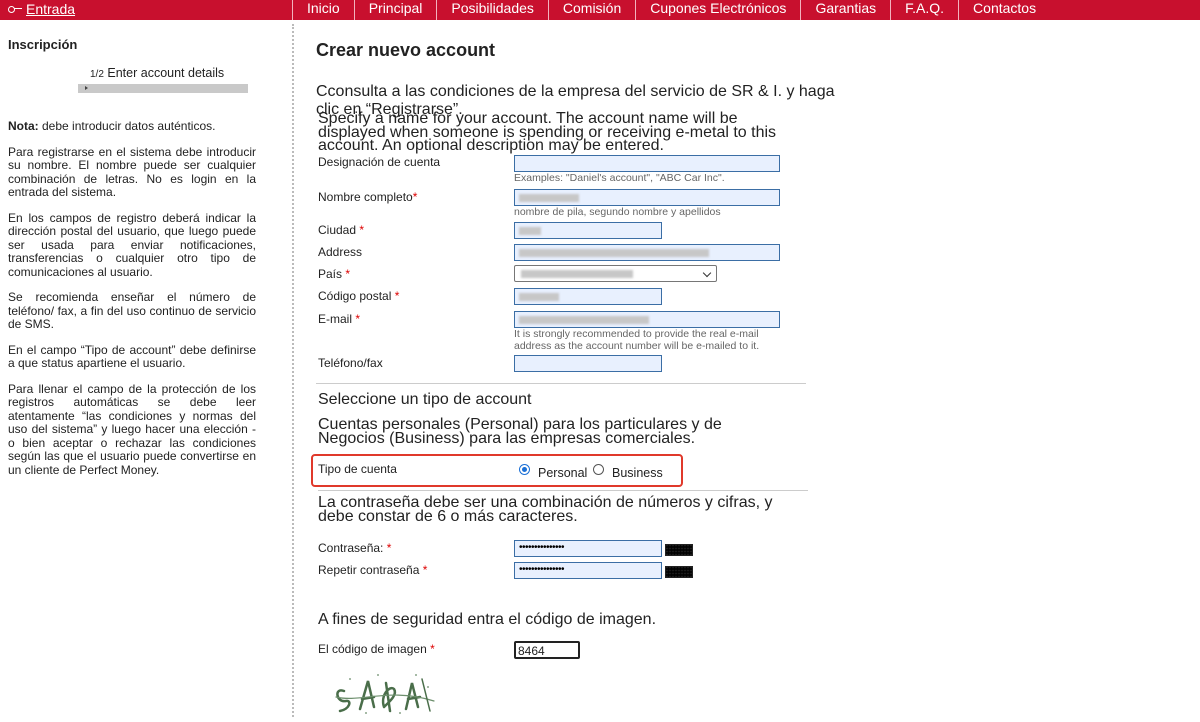 The width and height of the screenshot is (1200, 722). Describe the element at coordinates (43, 44) in the screenshot. I see `sidebar-title: Inscripción` at that location.